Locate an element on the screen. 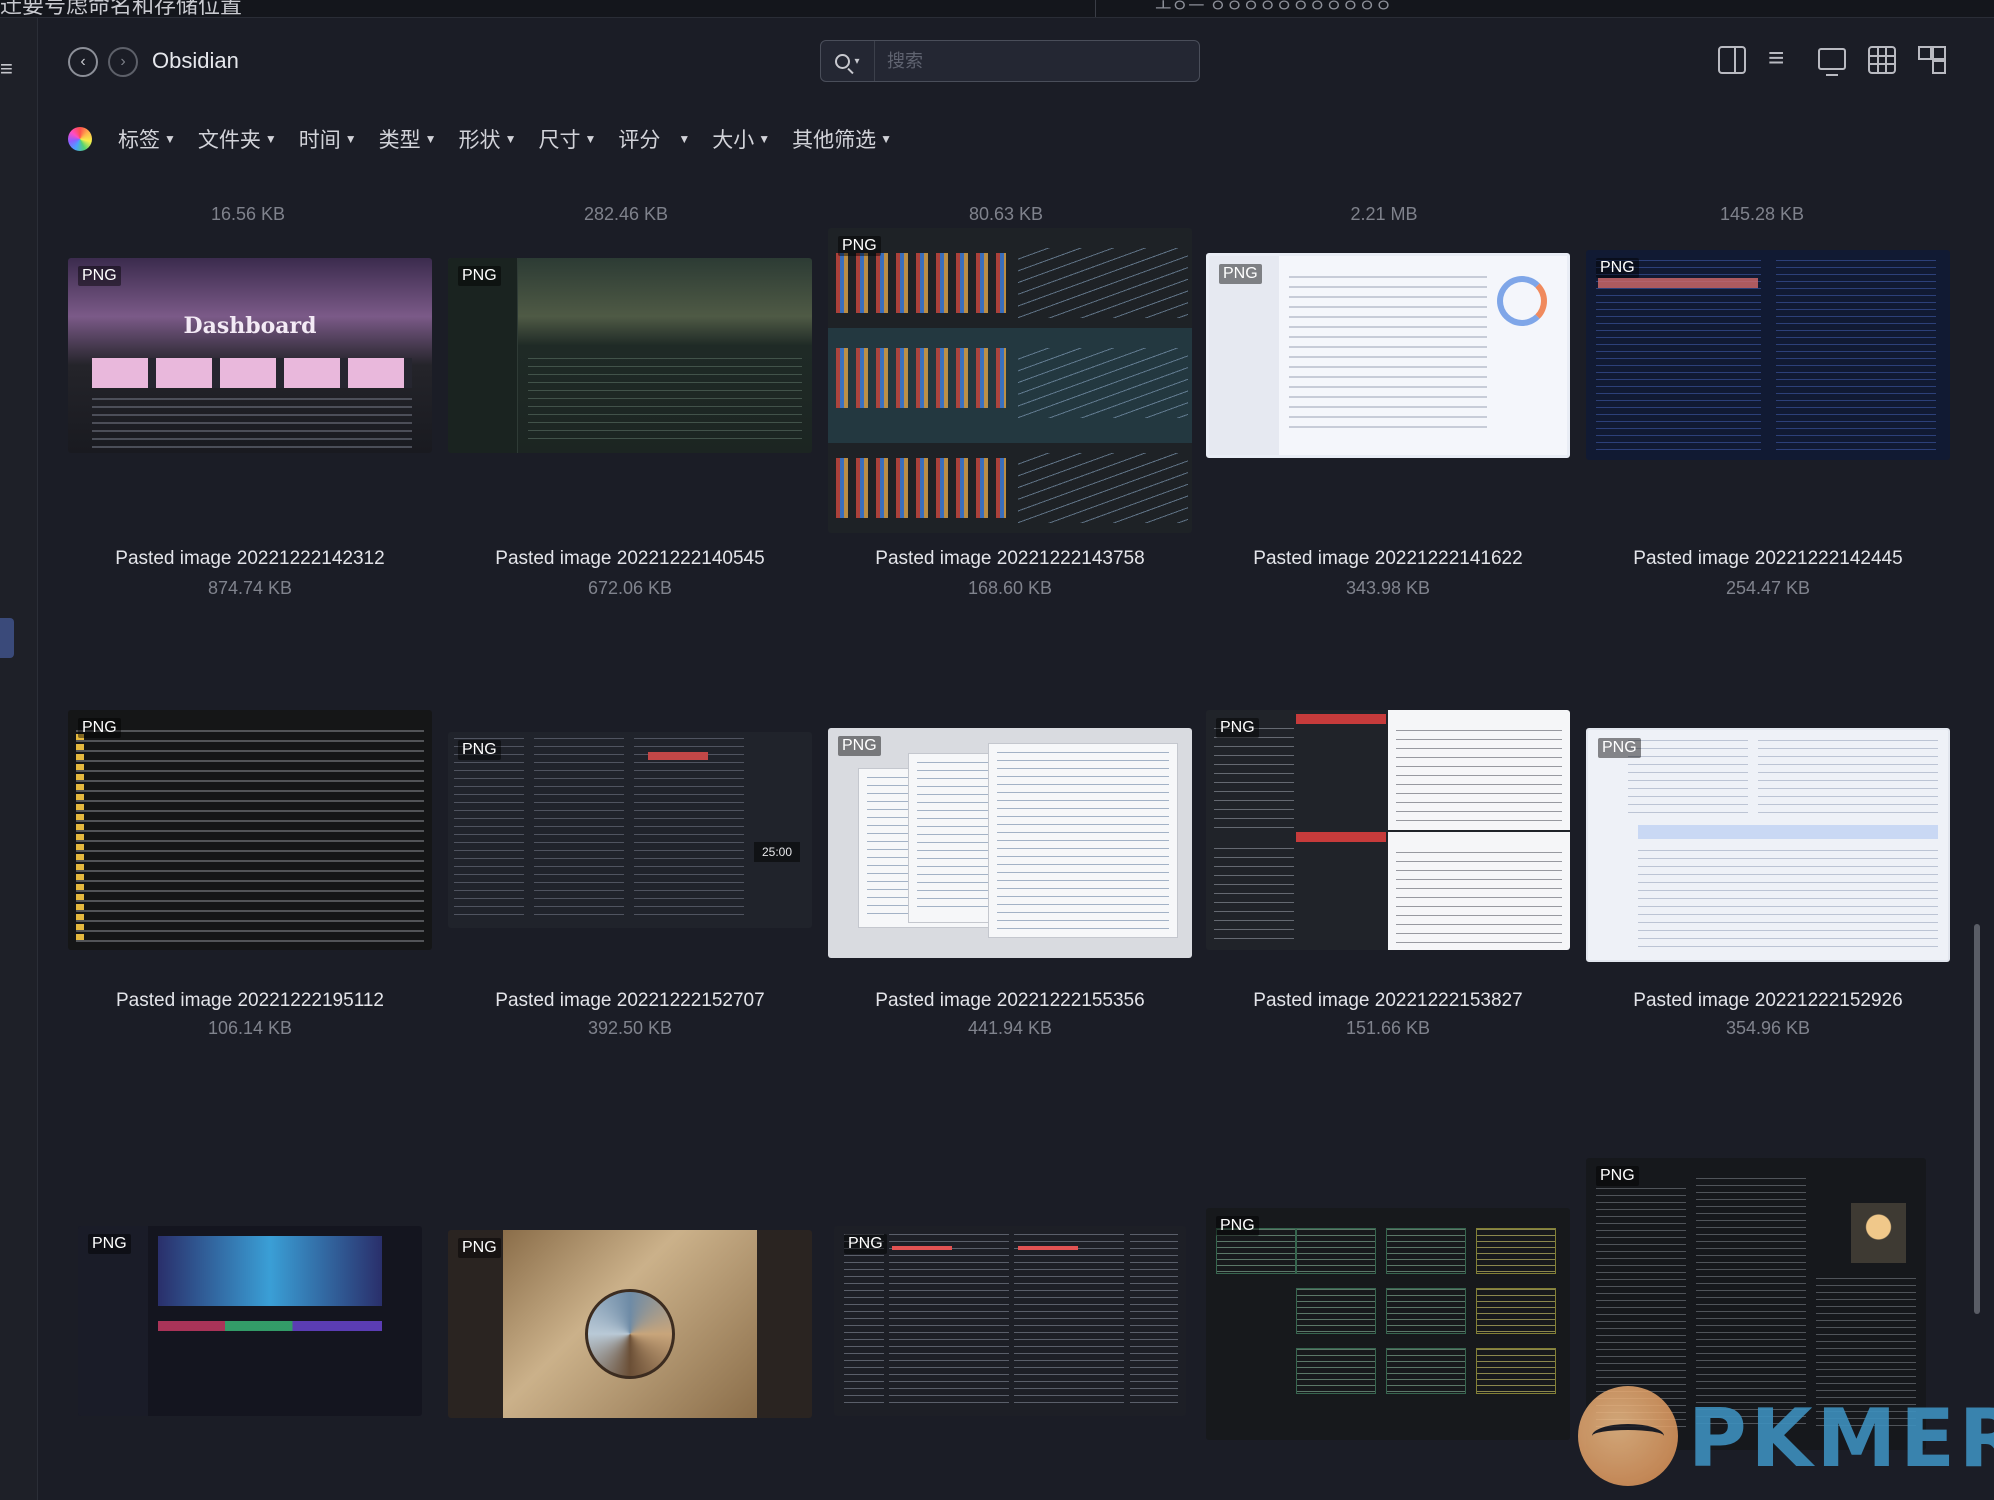 The image size is (1994, 1500). menu-icon: ≡ is located at coordinates (6, 69).